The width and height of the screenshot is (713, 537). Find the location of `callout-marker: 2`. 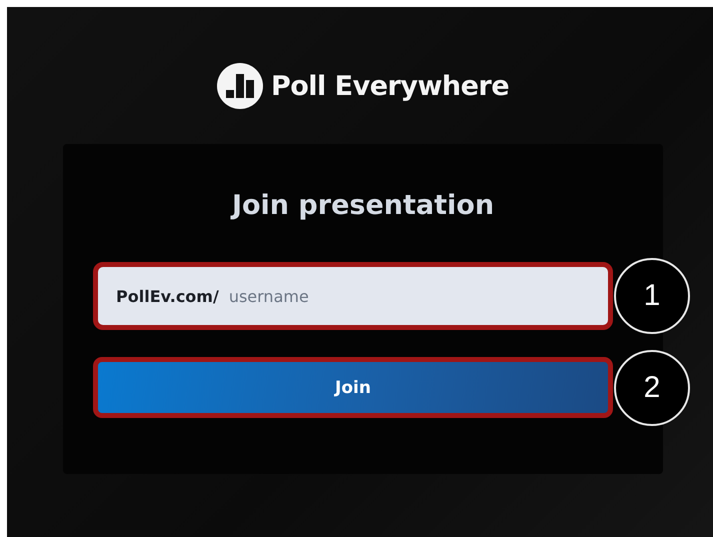

callout-marker: 2 is located at coordinates (652, 388).